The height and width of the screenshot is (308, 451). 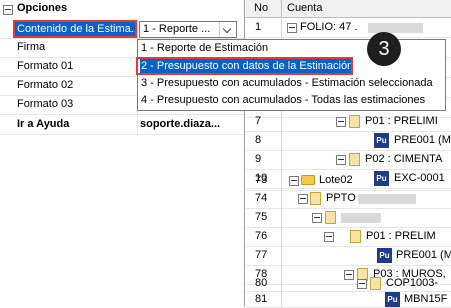 I want to click on table-row: 80 COP1003-, so click(x=348, y=284).